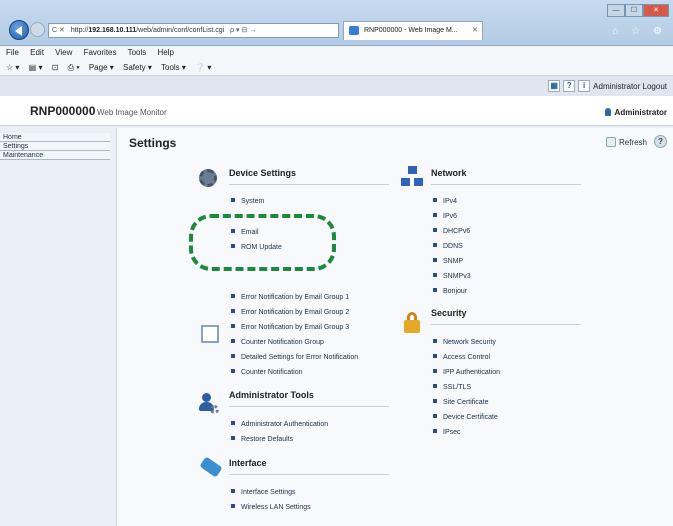  Describe the element at coordinates (475, 30) in the screenshot. I see `tab-close-icon: ✕` at that location.